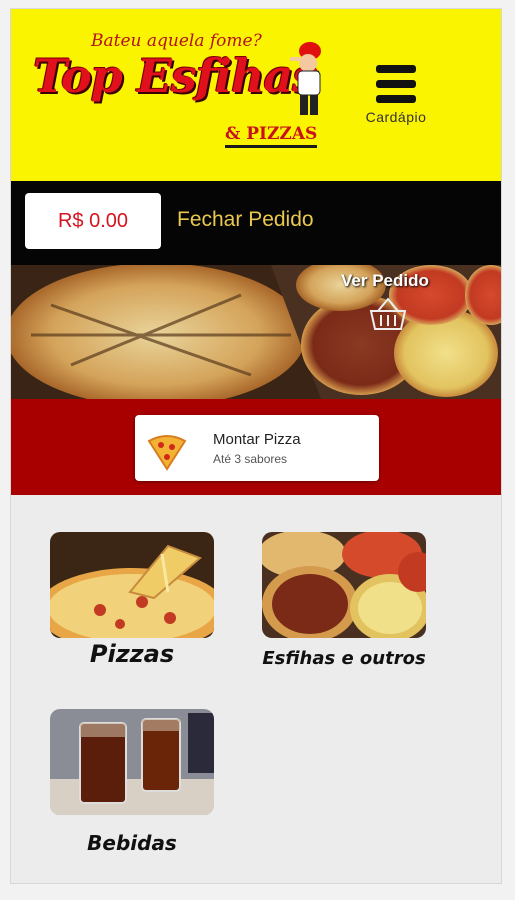  I want to click on order-bar: R$ 0.00 Fechar Pedido, so click(256, 223).